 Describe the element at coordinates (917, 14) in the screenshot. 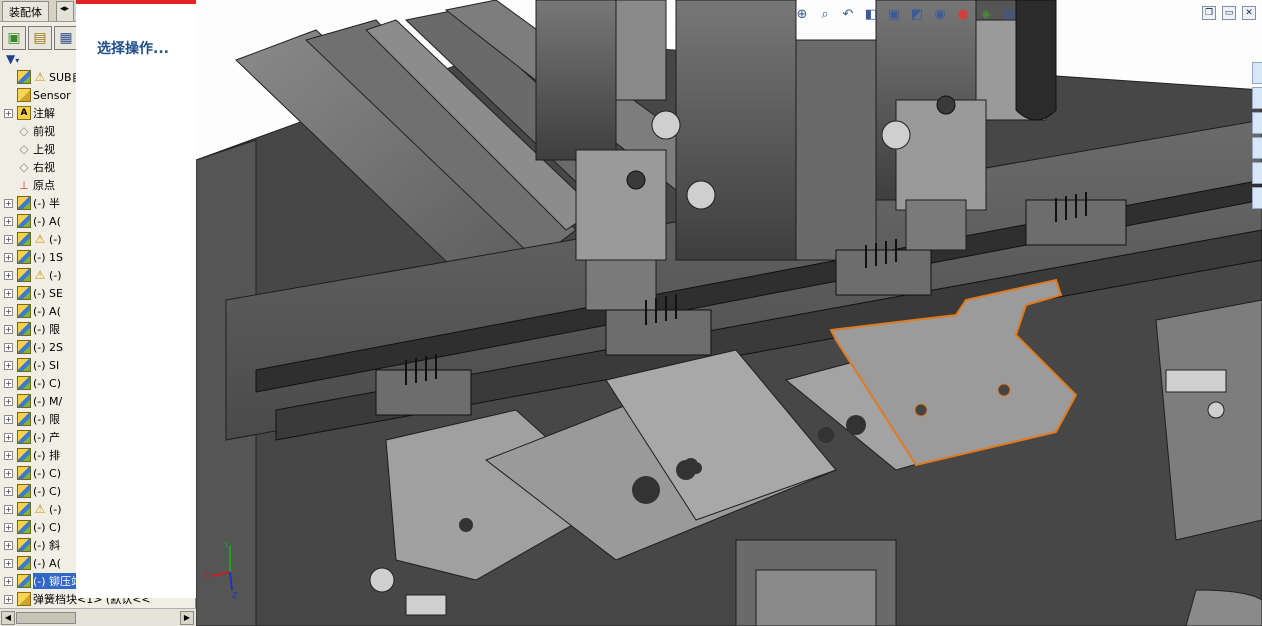

I see `display-style-icon: ◩` at that location.